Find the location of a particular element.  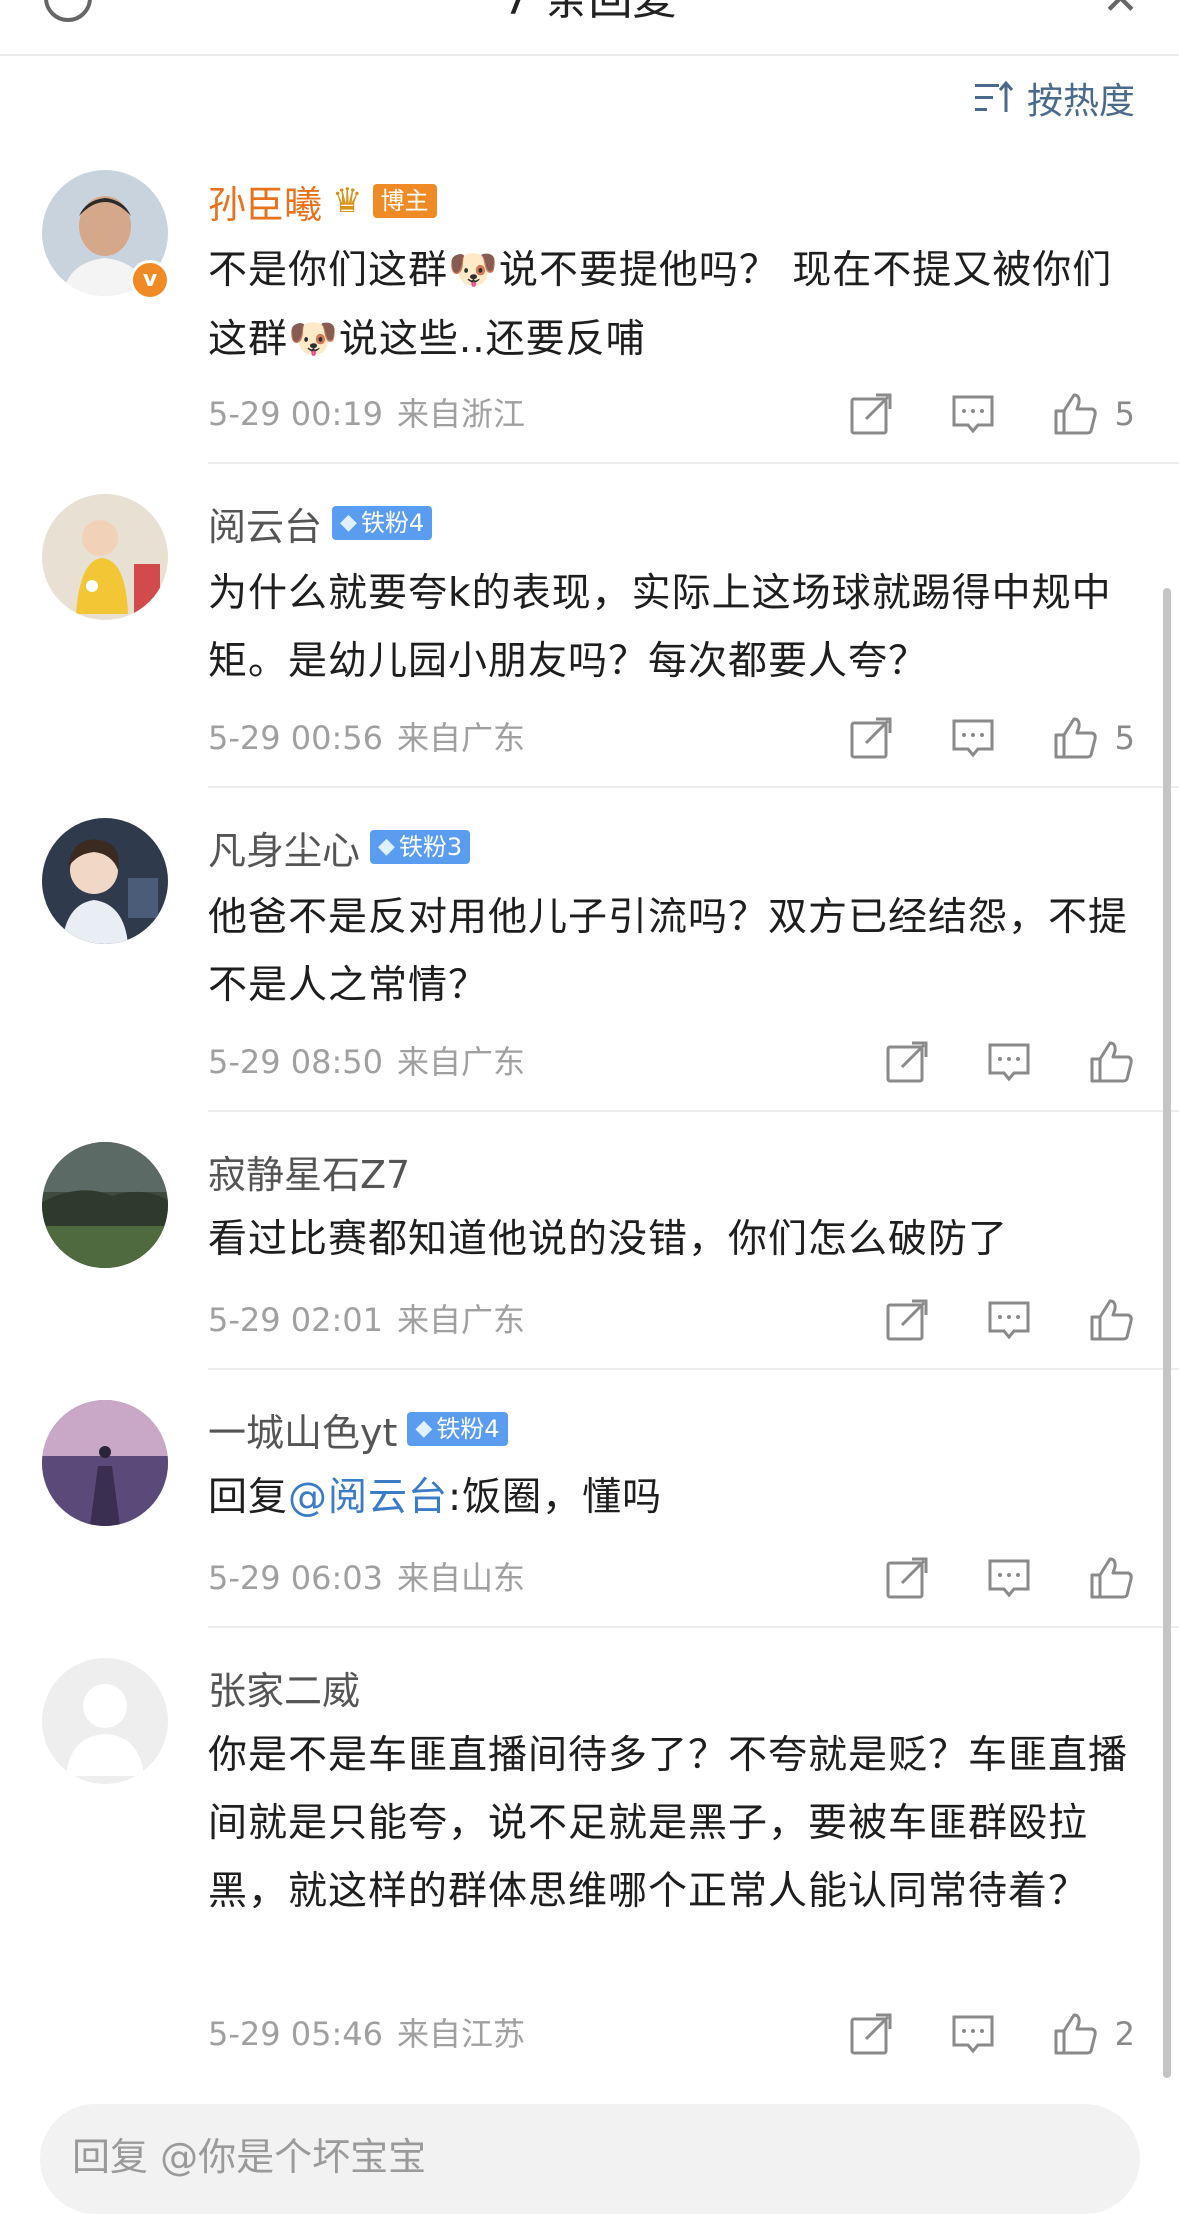

comment-meta: 5-29 02:01 来自广东 is located at coordinates (366, 1320).